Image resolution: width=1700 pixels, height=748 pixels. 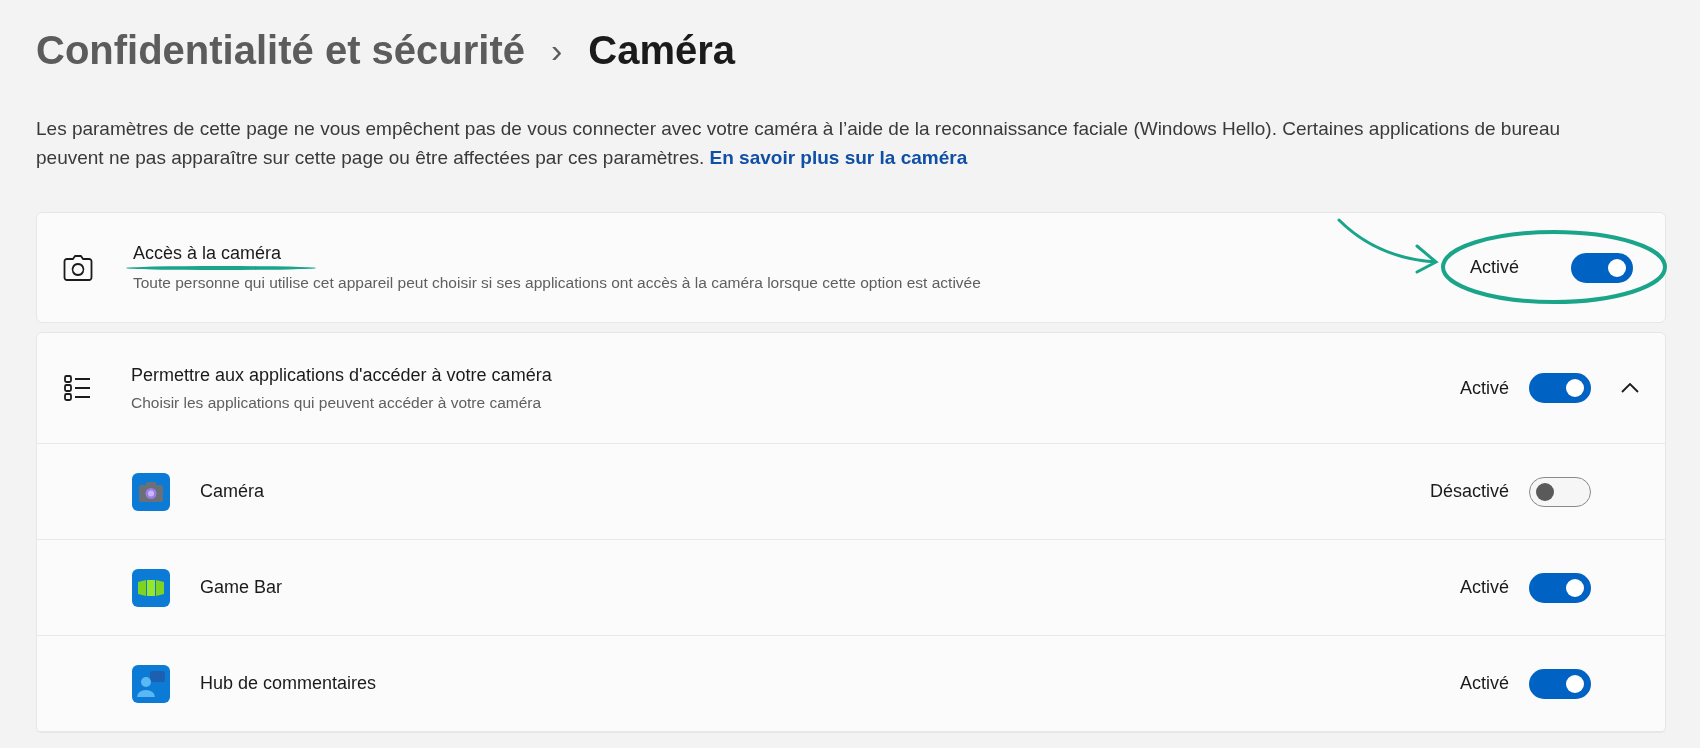 I want to click on app-name: Caméra, so click(x=233, y=491).